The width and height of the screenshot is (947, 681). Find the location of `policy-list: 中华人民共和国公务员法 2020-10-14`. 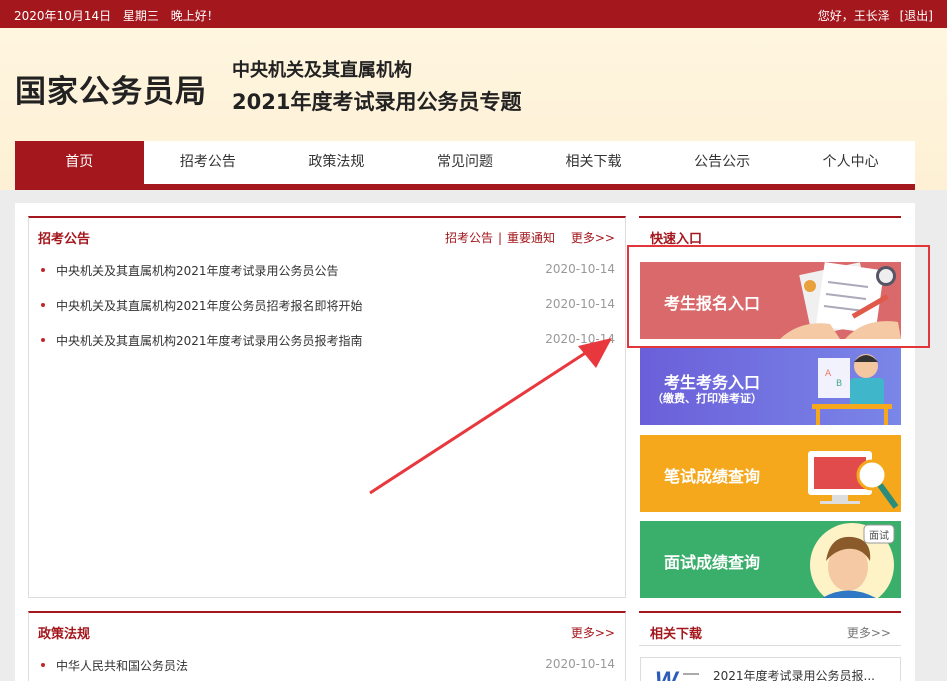

policy-list: 中华人民共和国公务员法 2020-10-14 is located at coordinates (327, 669).